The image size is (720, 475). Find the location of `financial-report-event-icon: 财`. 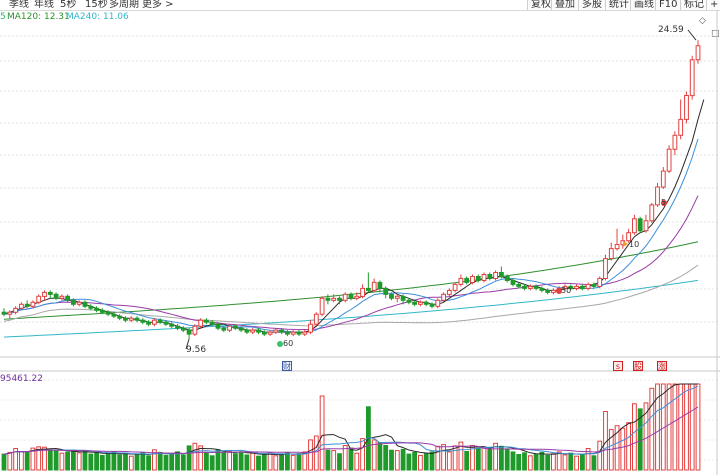

financial-report-event-icon: 财 is located at coordinates (287, 366).